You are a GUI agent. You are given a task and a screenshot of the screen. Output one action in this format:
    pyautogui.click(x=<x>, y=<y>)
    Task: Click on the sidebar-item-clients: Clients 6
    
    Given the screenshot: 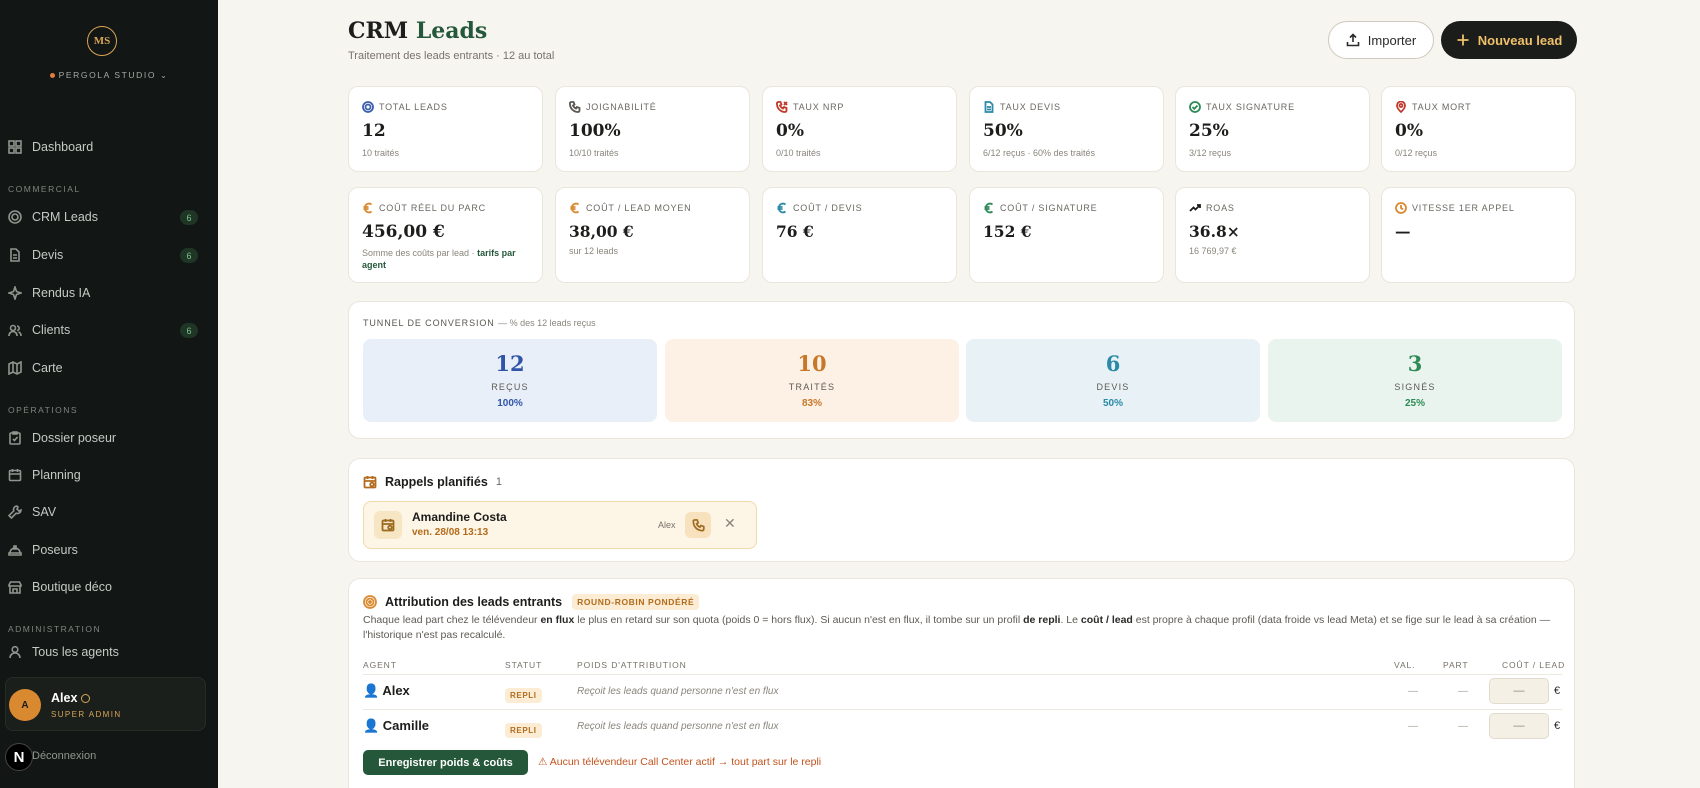 What is the action you would take?
    pyautogui.click(x=104, y=330)
    